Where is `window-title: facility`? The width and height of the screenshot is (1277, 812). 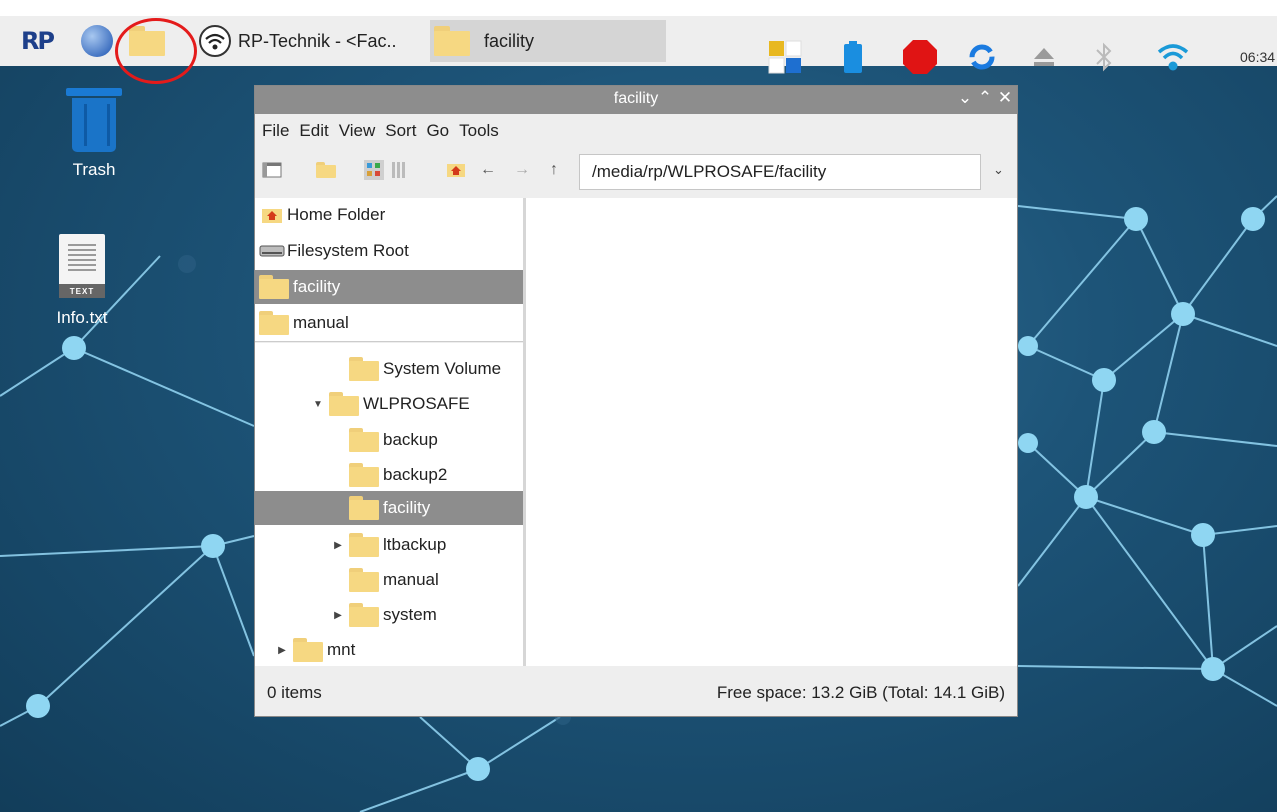 window-title: facility is located at coordinates (636, 98).